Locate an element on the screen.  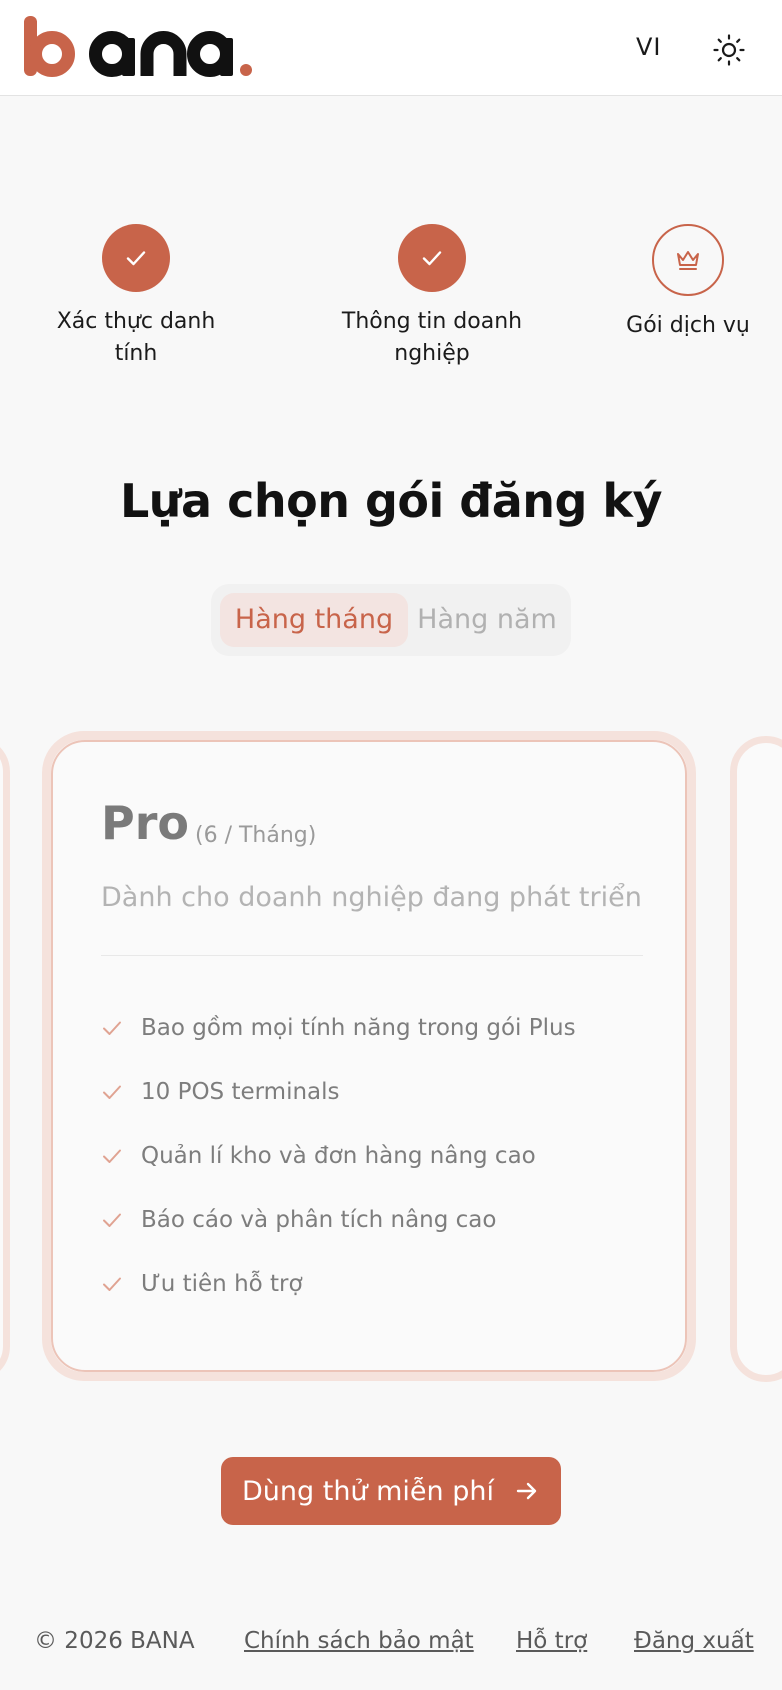
language-switcher: VI is located at coordinates (649, 47).